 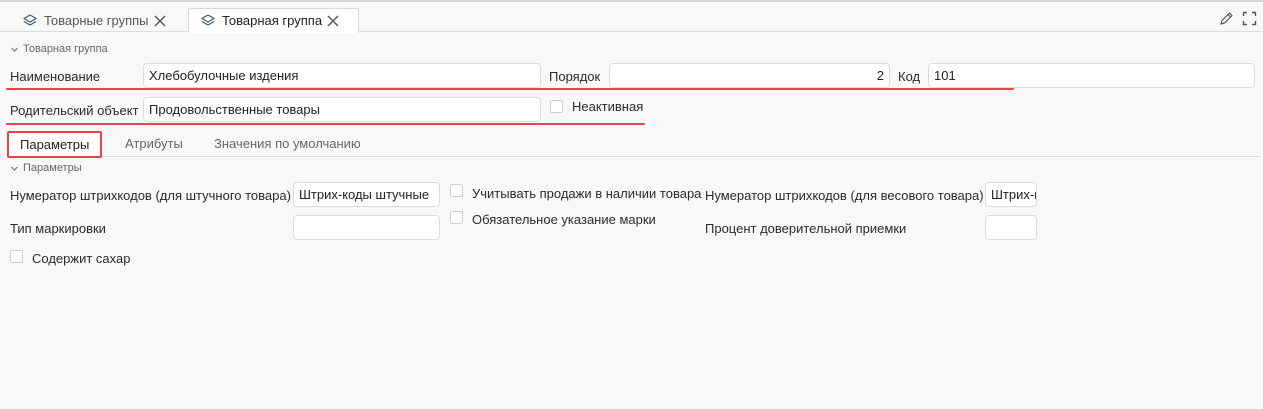 I want to click on trust-percent-label: Процент доверительной приемки, so click(x=806, y=228).